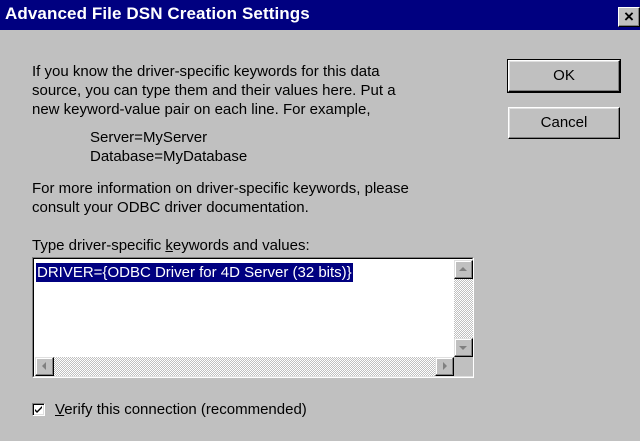  I want to click on window-title: Advanced File DSN Creation Settings, so click(157, 13).